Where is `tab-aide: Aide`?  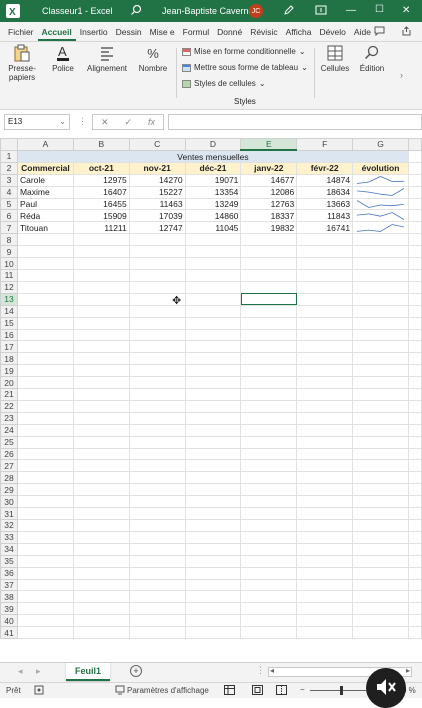 tab-aide: Aide is located at coordinates (362, 34).